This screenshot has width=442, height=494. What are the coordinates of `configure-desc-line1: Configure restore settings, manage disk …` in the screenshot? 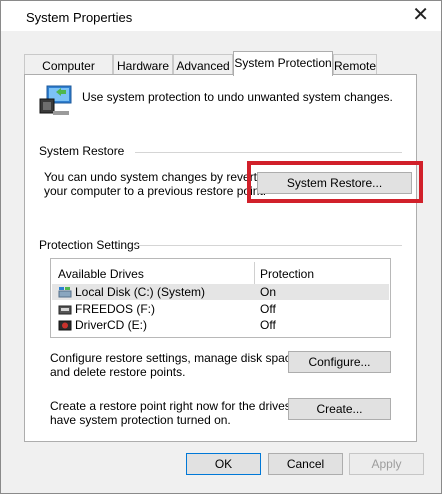 It's located at (175, 358).